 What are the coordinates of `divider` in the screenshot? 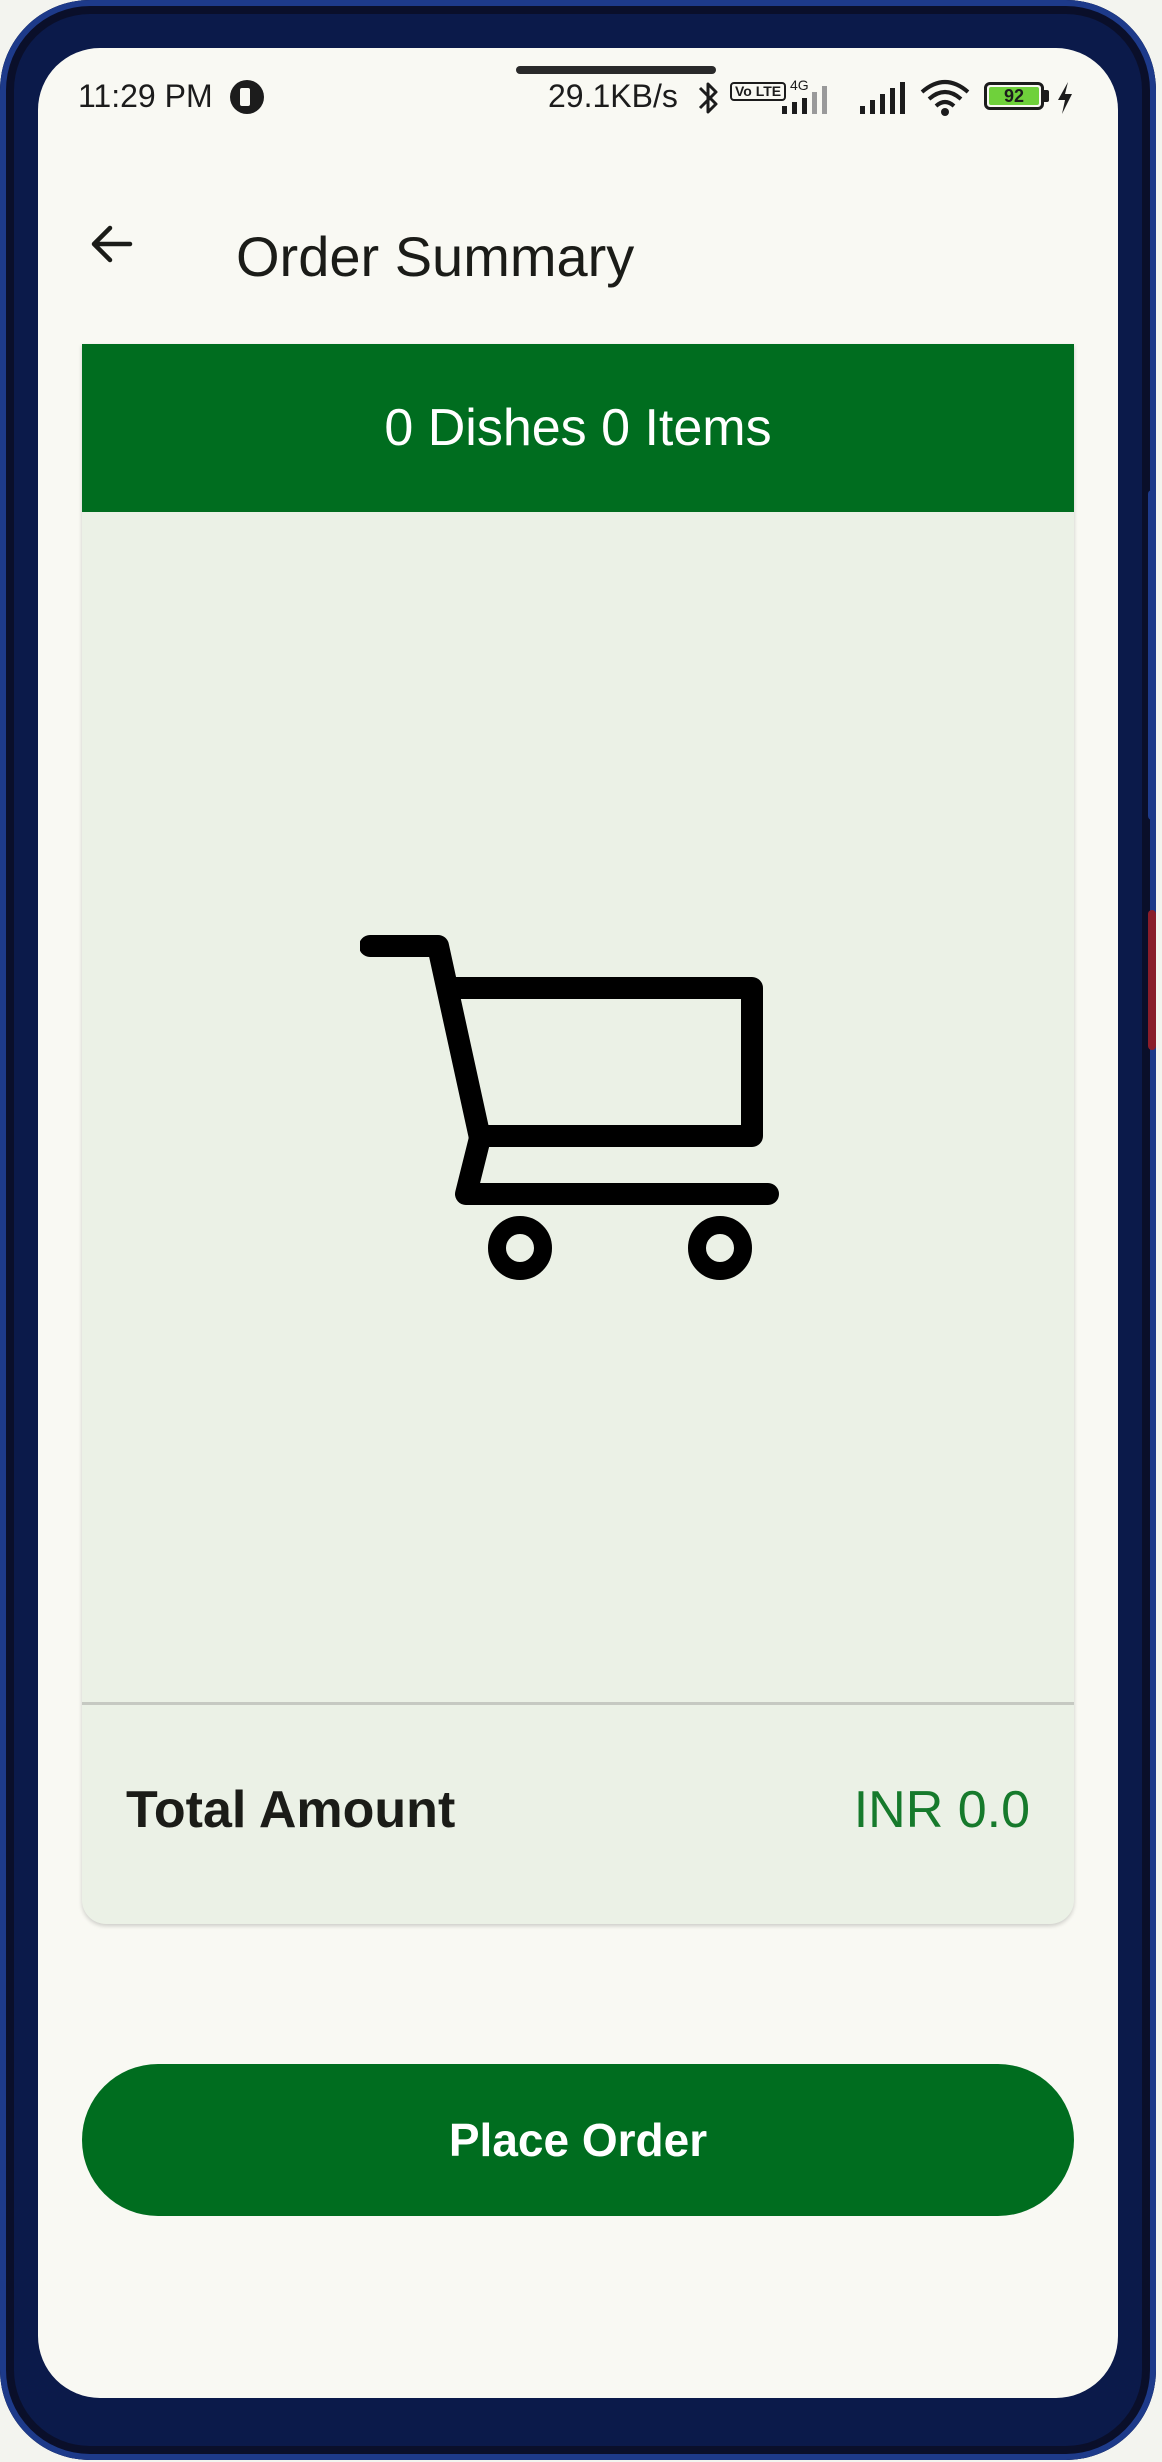 It's located at (578, 1703).